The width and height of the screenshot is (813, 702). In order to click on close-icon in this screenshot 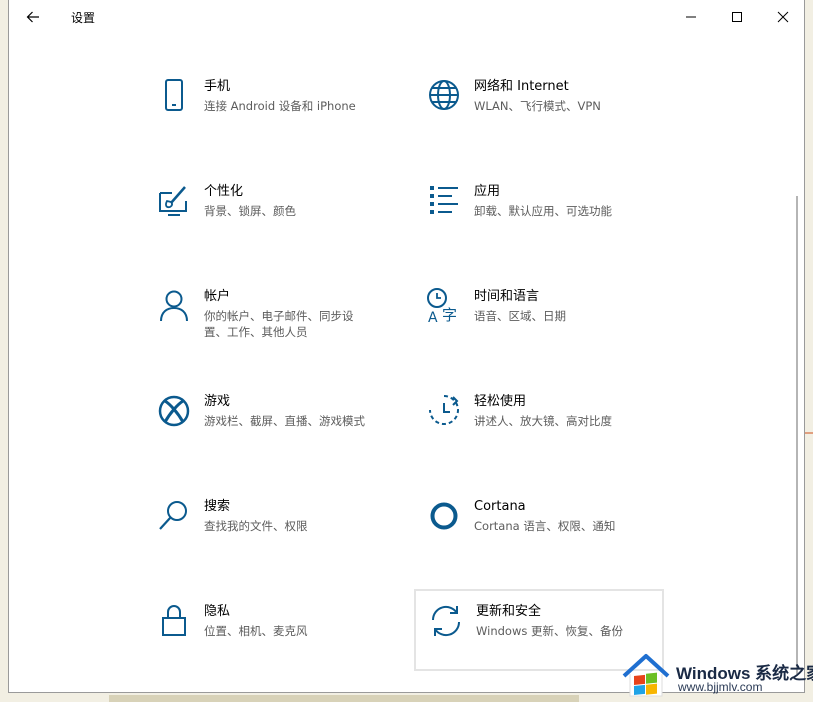, I will do `click(783, 17)`.